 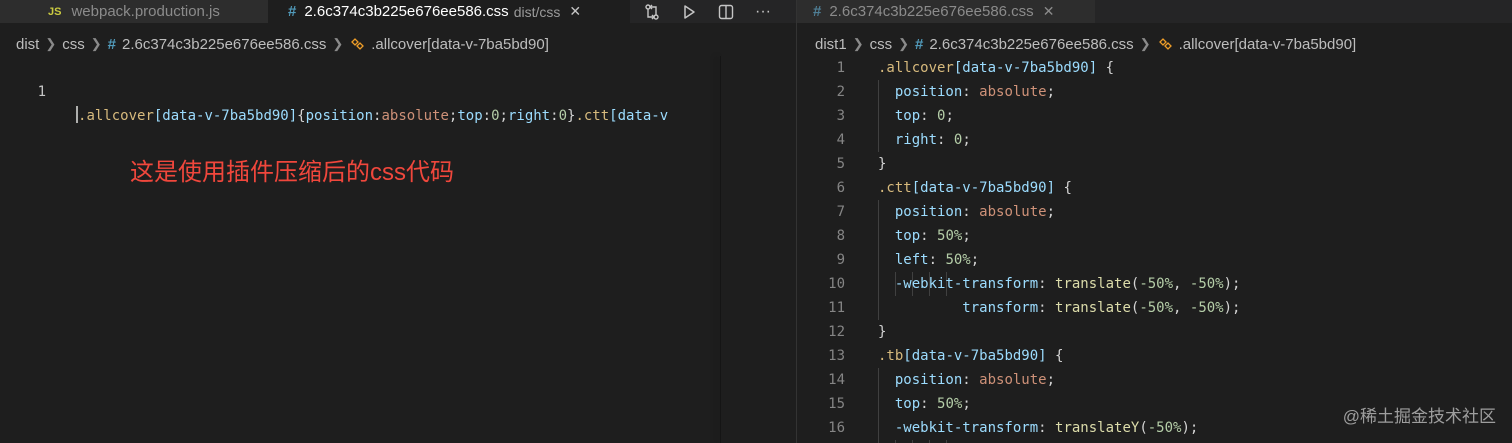 I want to click on code-line: 7 position: absolute;, so click(x=1154, y=212).